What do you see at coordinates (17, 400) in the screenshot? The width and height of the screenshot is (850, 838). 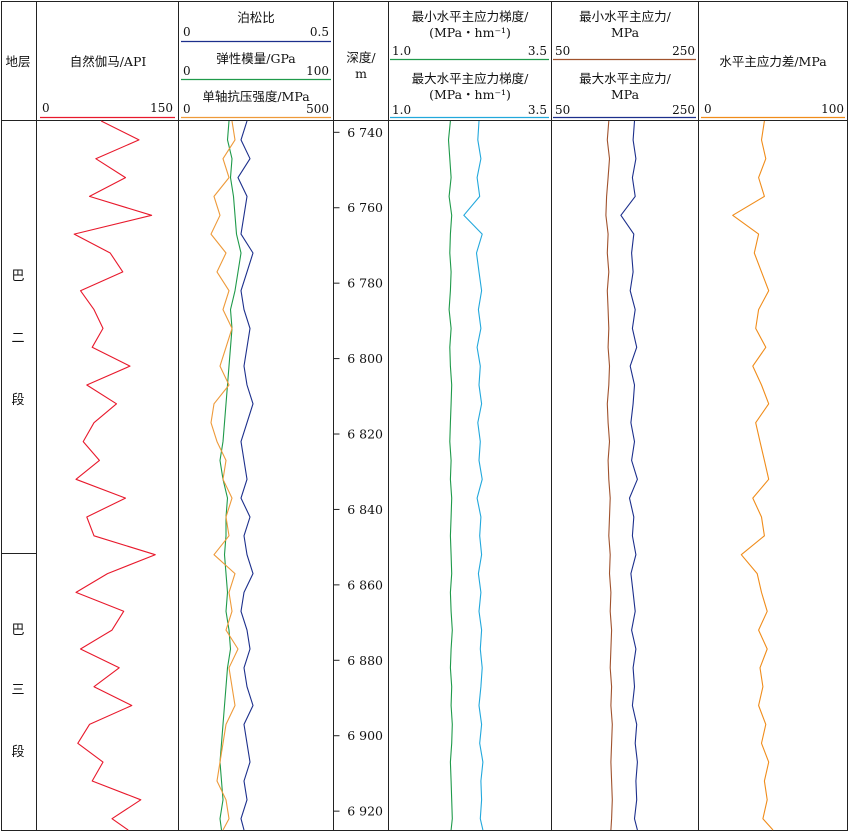 I see `strata-1-char-3: 段` at bounding box center [17, 400].